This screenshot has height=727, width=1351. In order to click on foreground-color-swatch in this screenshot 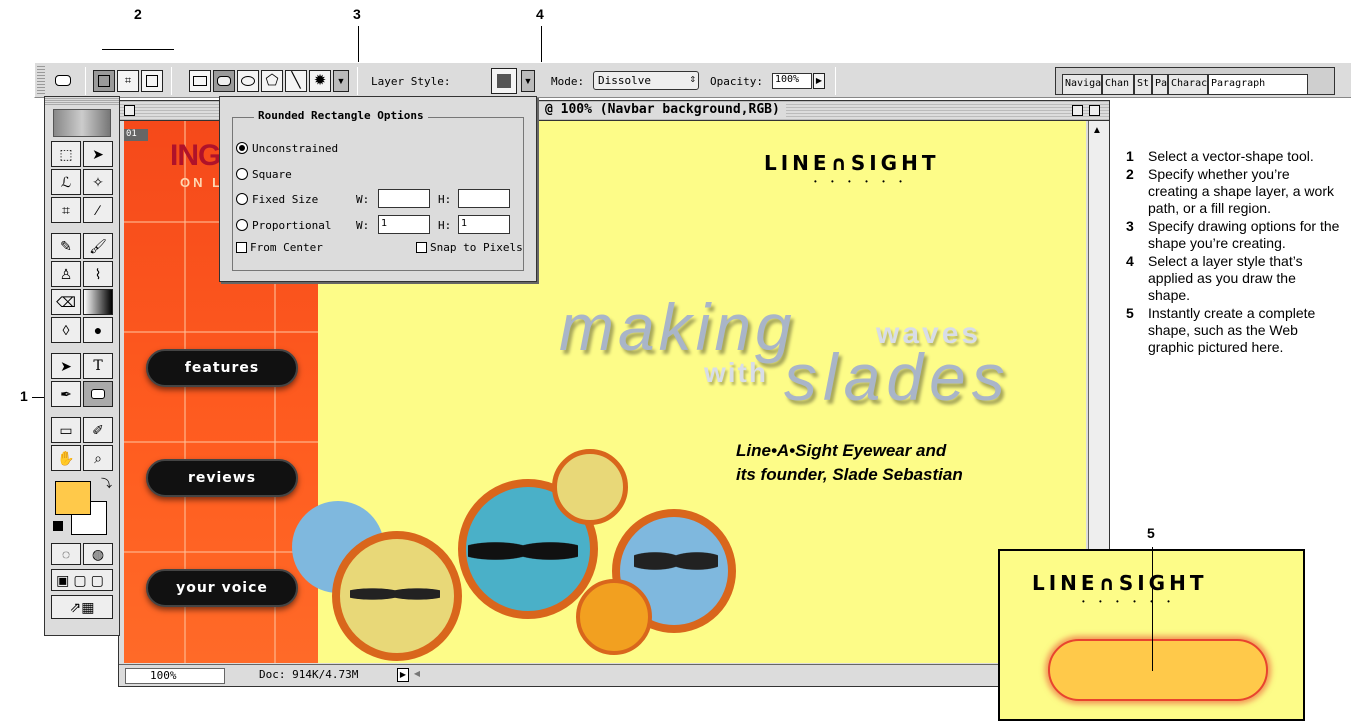, I will do `click(73, 498)`.